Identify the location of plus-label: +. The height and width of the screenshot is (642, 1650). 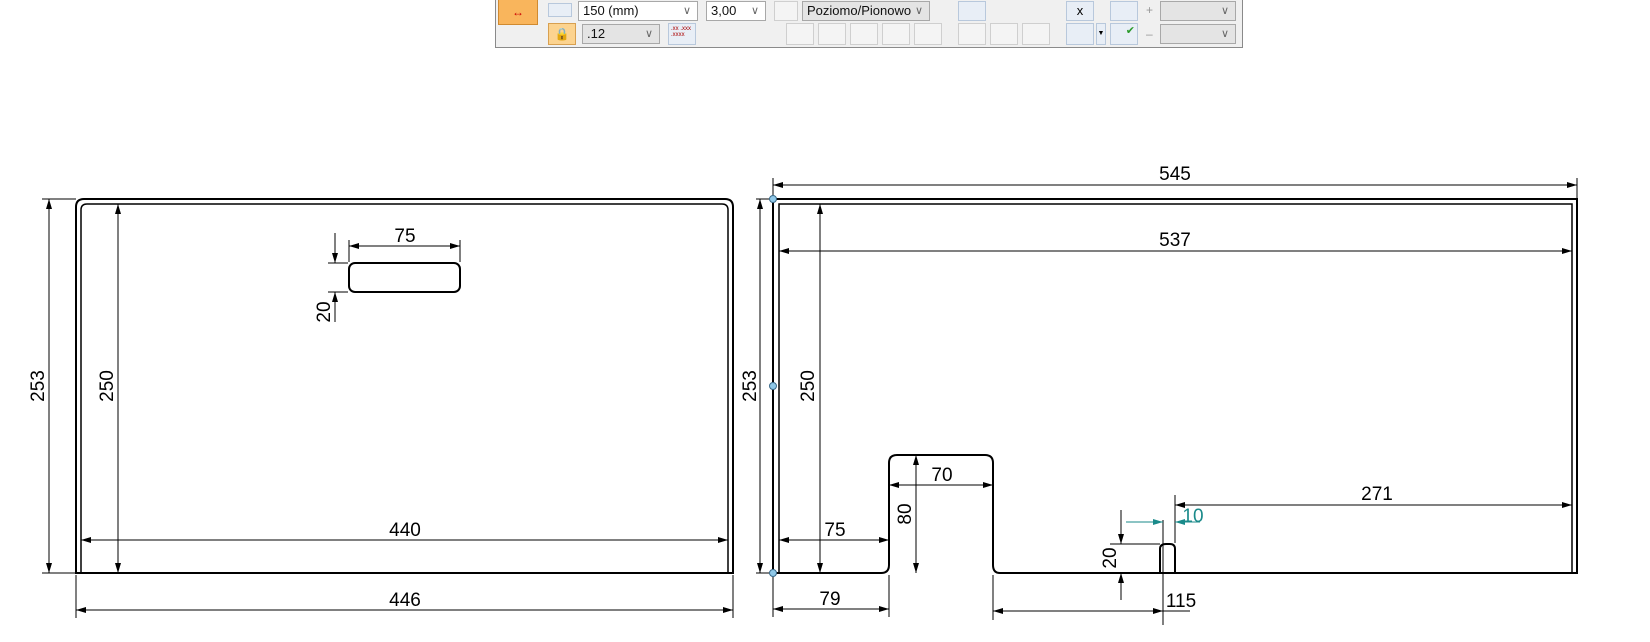
(1150, 10).